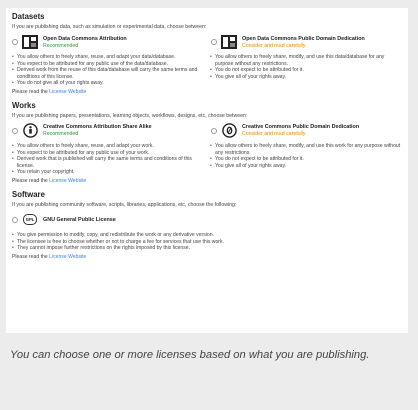 This screenshot has height=410, width=418. Describe the element at coordinates (108, 172) in the screenshot. I see `list-item: You retain your copyright.` at that location.